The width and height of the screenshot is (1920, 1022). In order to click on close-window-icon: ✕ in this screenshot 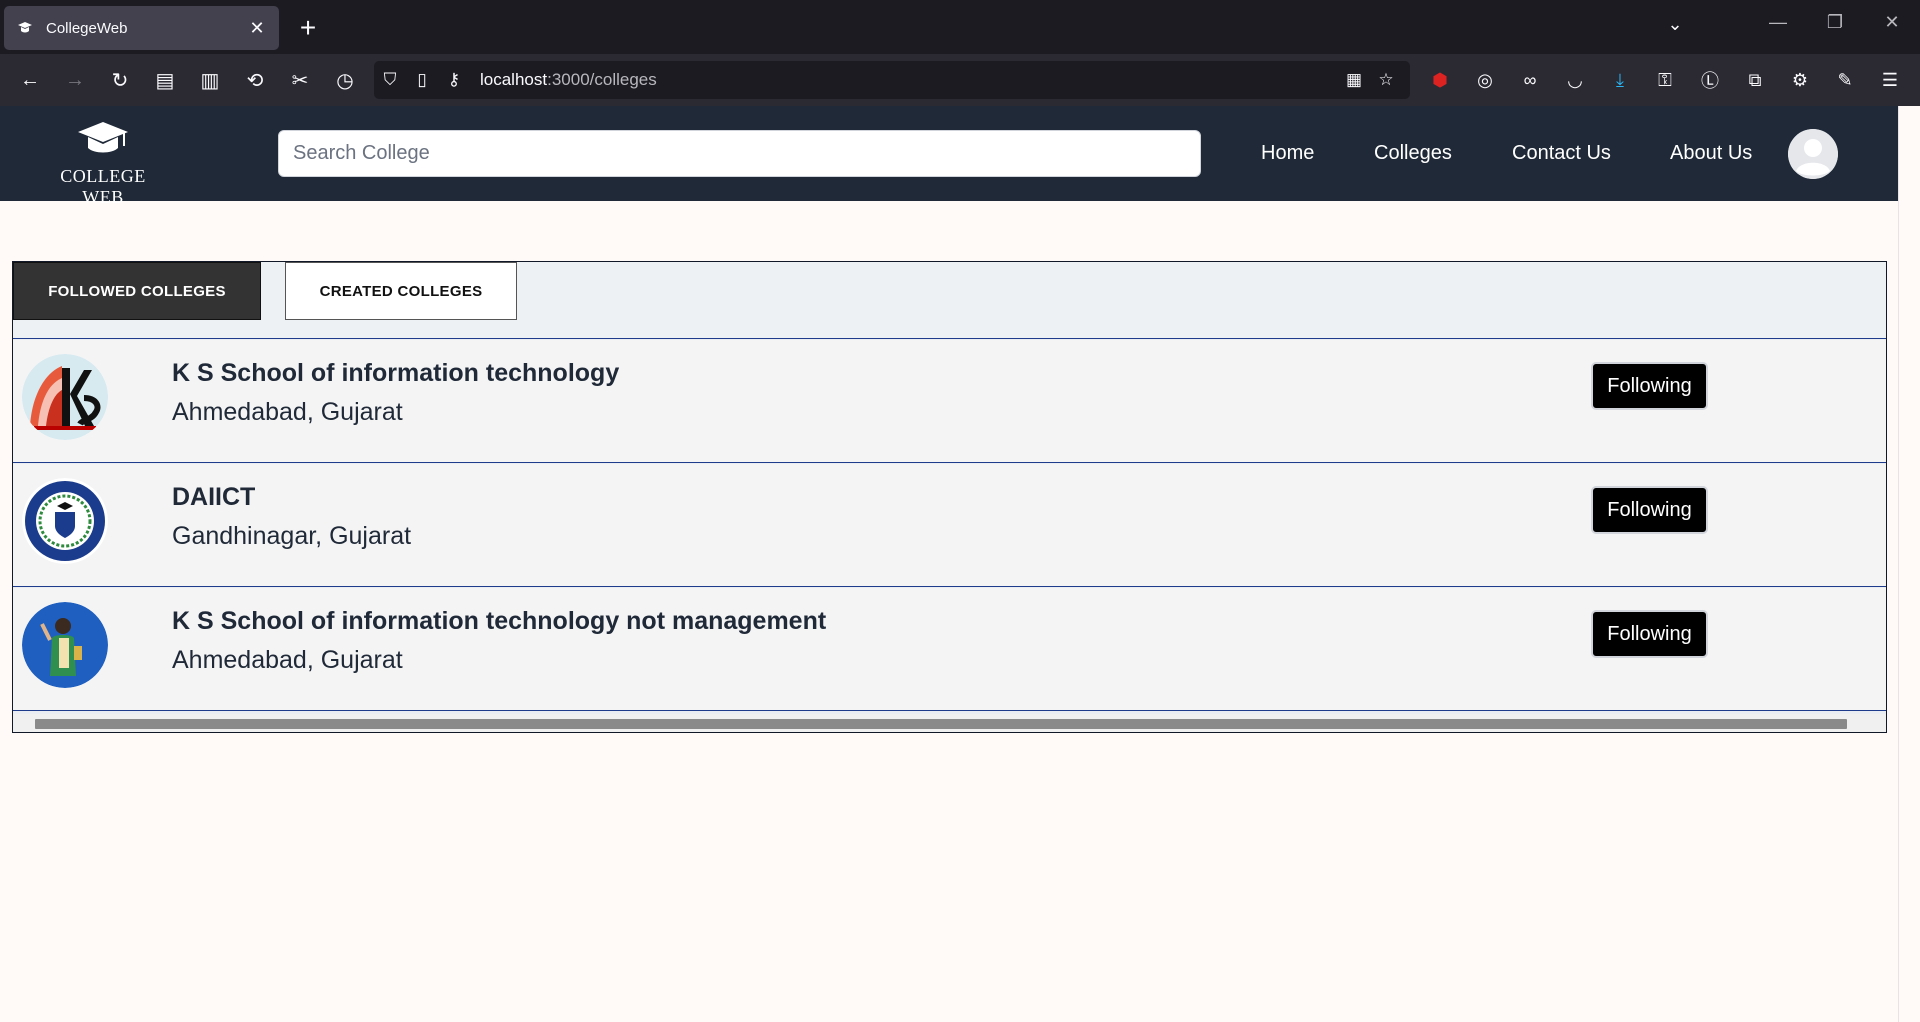, I will do `click(1892, 22)`.